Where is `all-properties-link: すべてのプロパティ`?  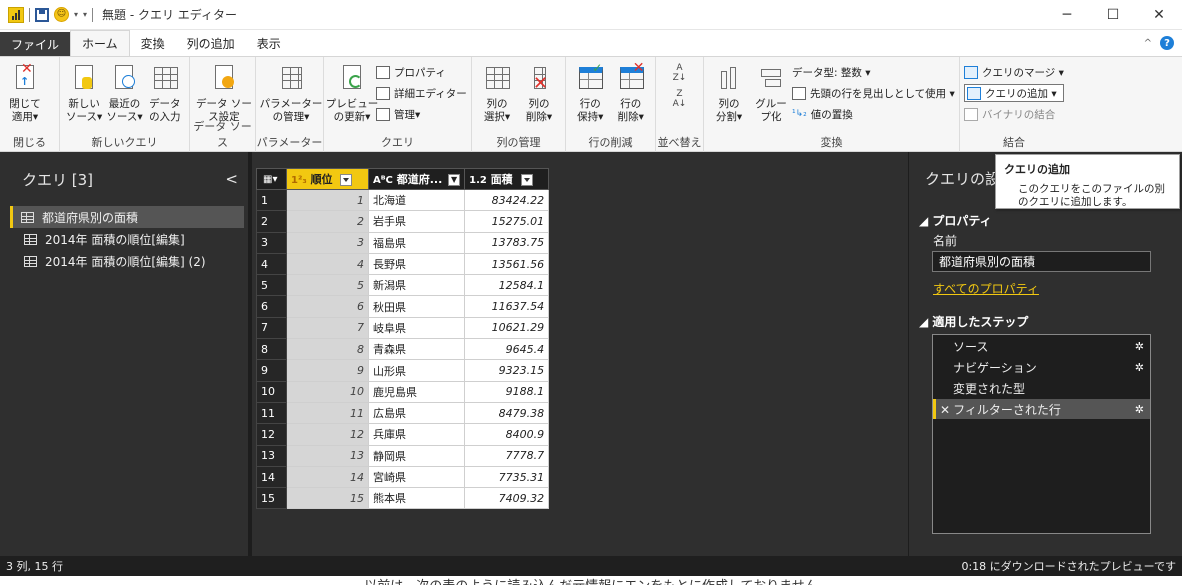
all-properties-link: すべてのプロパティ is located at coordinates (986, 288).